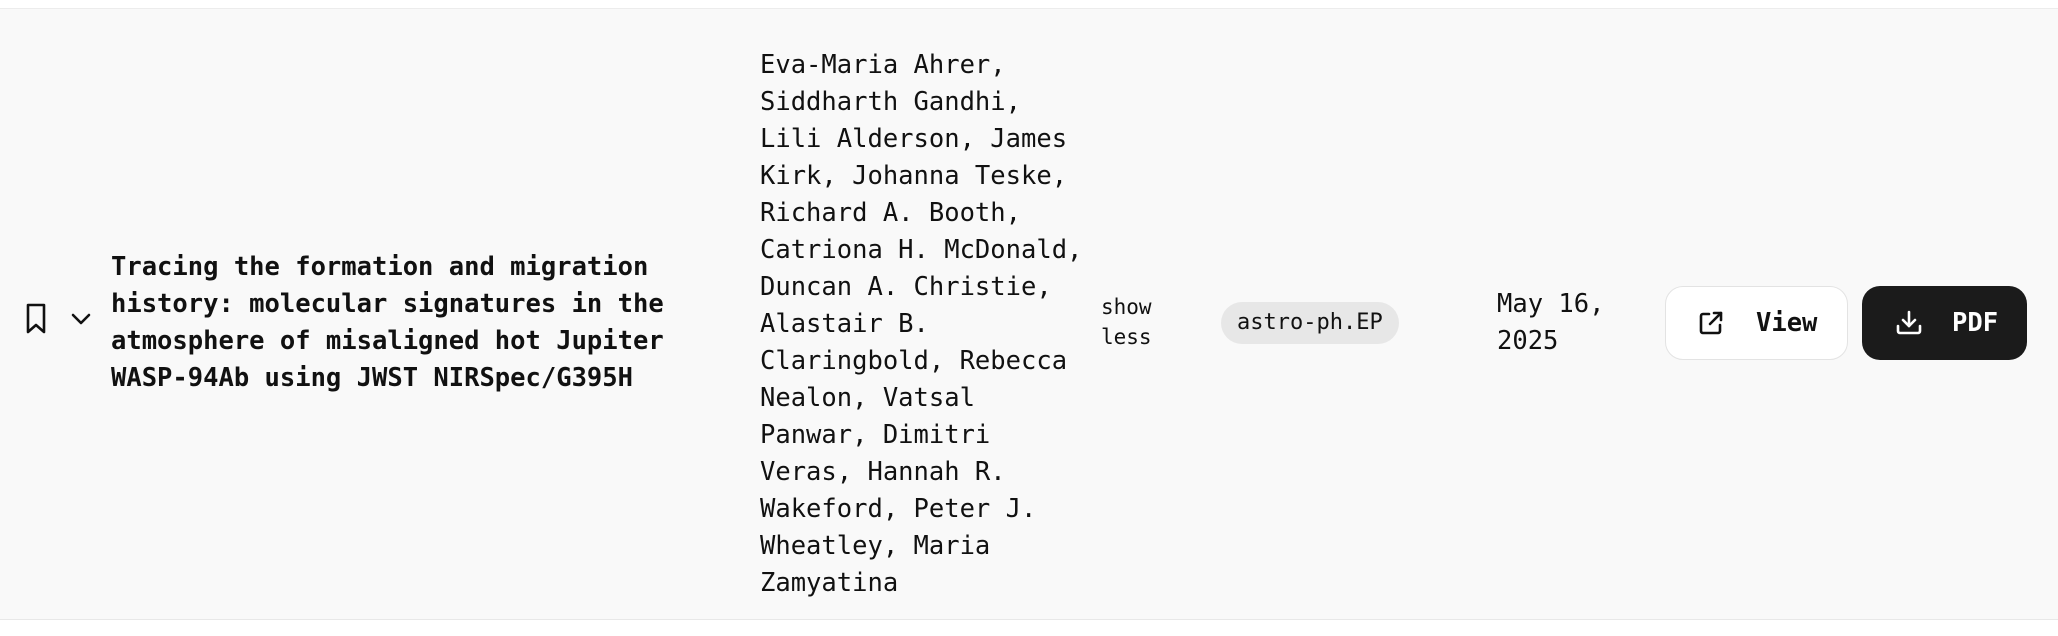  Describe the element at coordinates (81, 319) in the screenshot. I see `chevron-down-icon` at that location.